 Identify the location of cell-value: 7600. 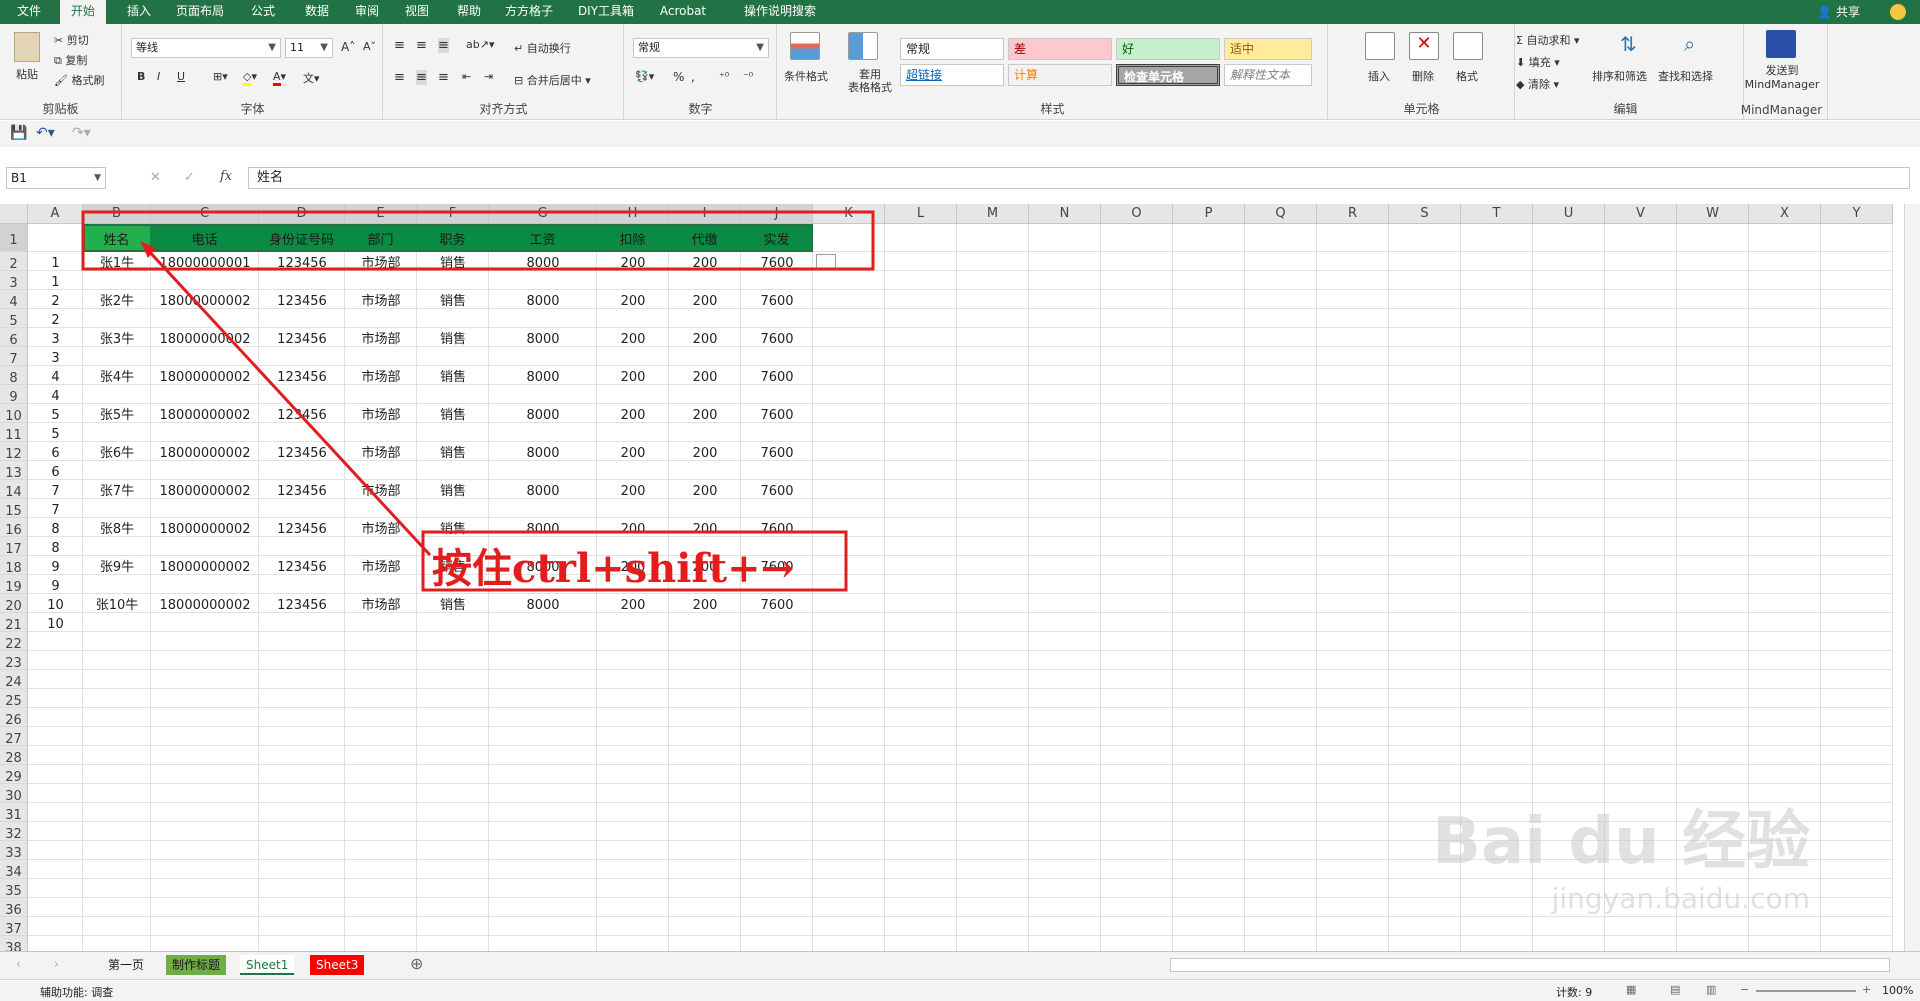
(777, 451).